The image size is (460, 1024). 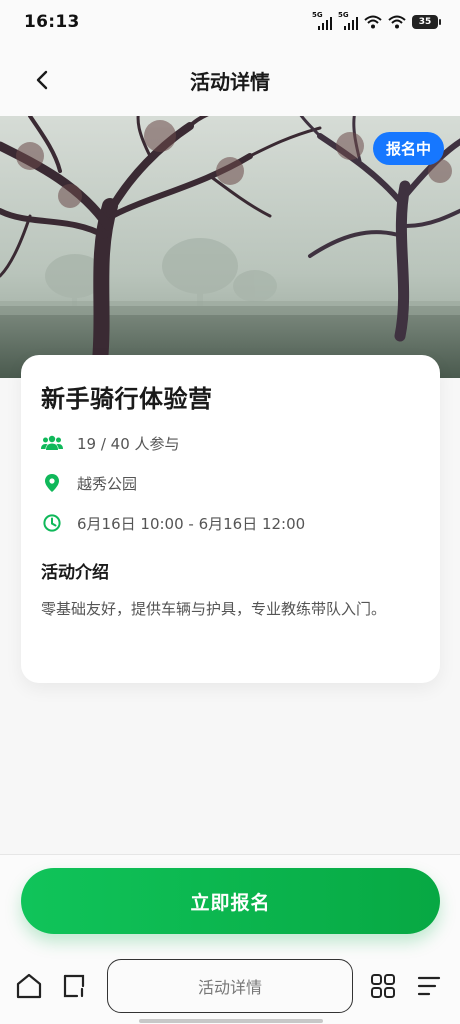 I want to click on nav-header: 活动详情, so click(x=230, y=80).